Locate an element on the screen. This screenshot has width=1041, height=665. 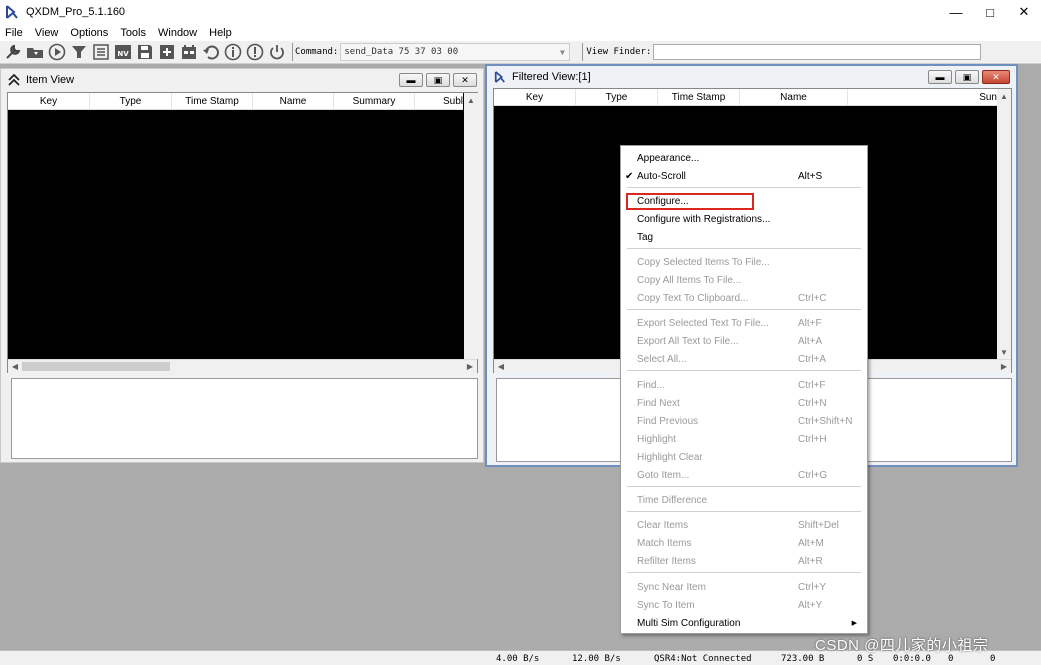
menu-item-export-selected-text: Export Selected Text To File... Alt+F is located at coordinates (744, 323).